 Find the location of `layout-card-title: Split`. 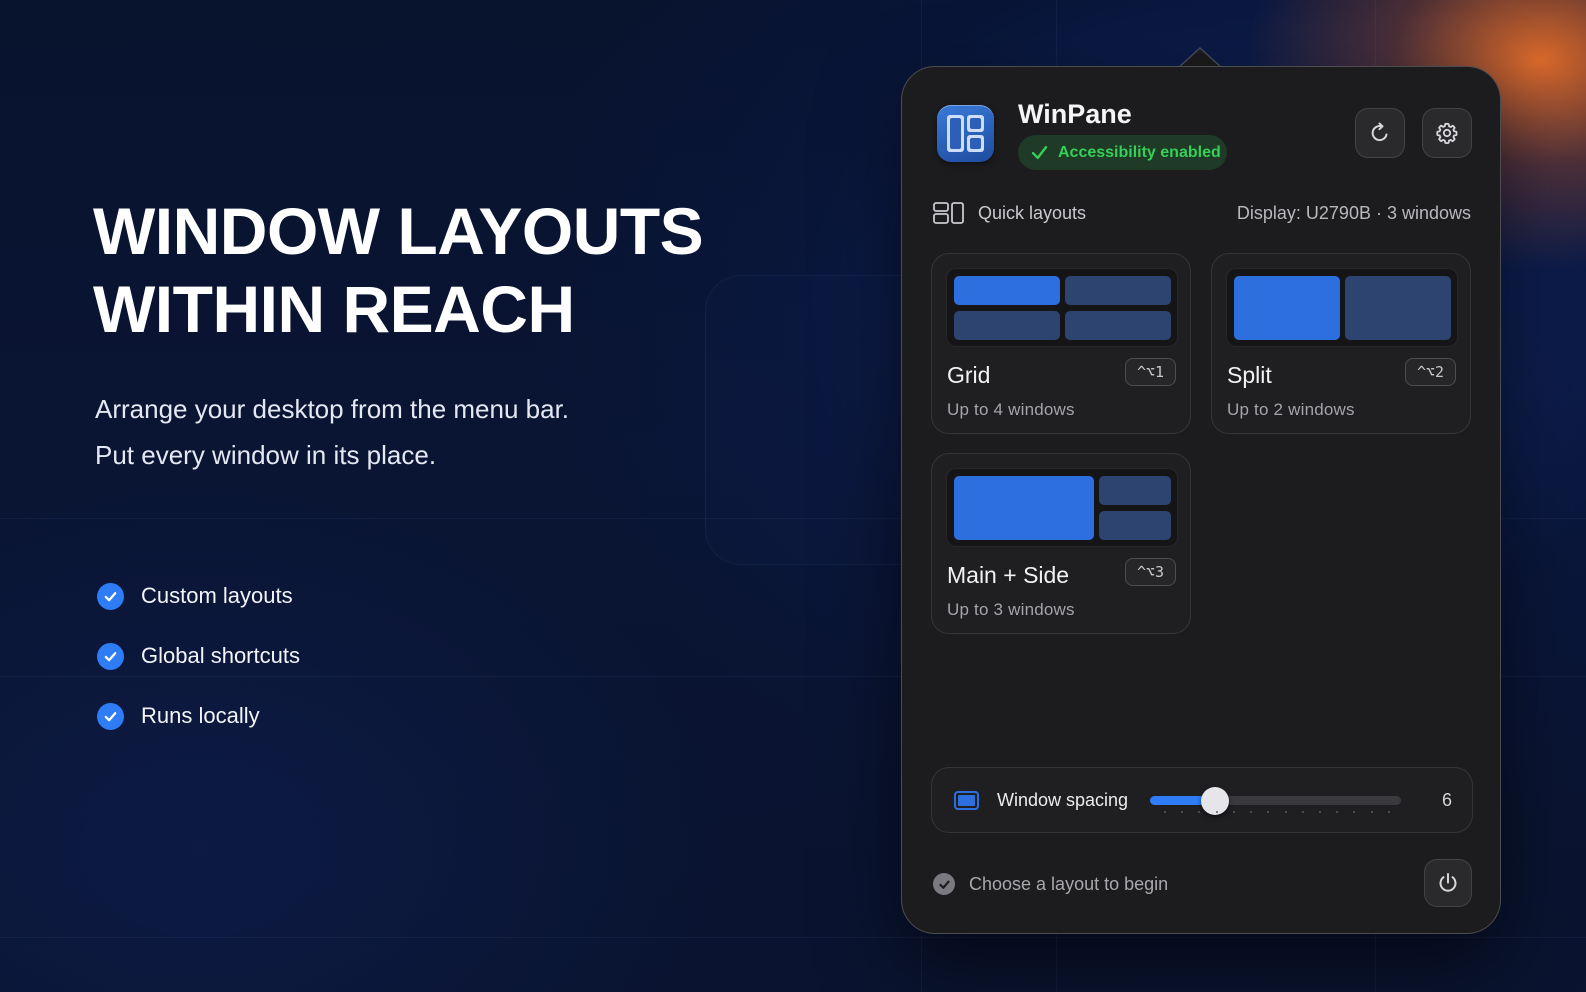

layout-card-title: Split is located at coordinates (1249, 375).